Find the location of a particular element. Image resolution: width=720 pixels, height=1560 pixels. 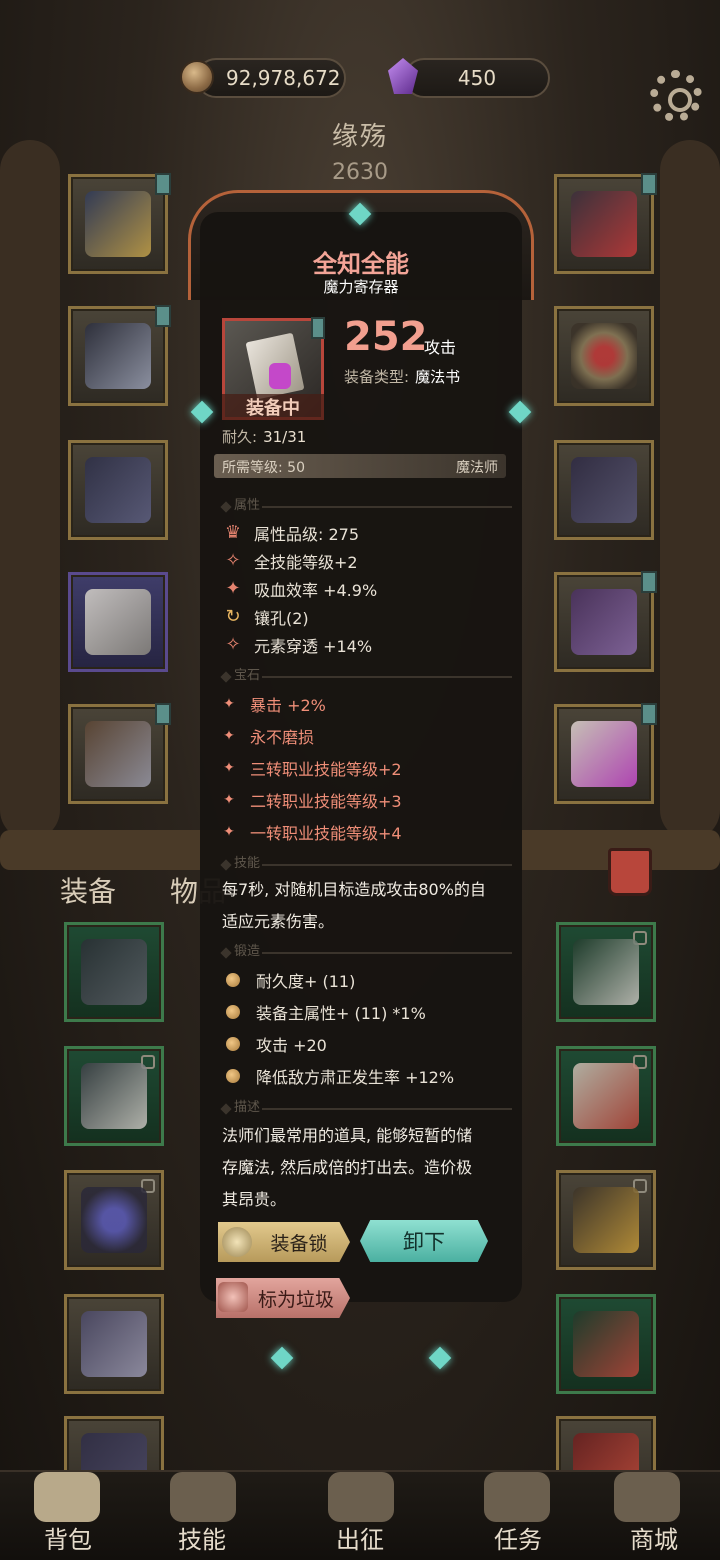

equip-slot-gloves is located at coordinates (118, 490).